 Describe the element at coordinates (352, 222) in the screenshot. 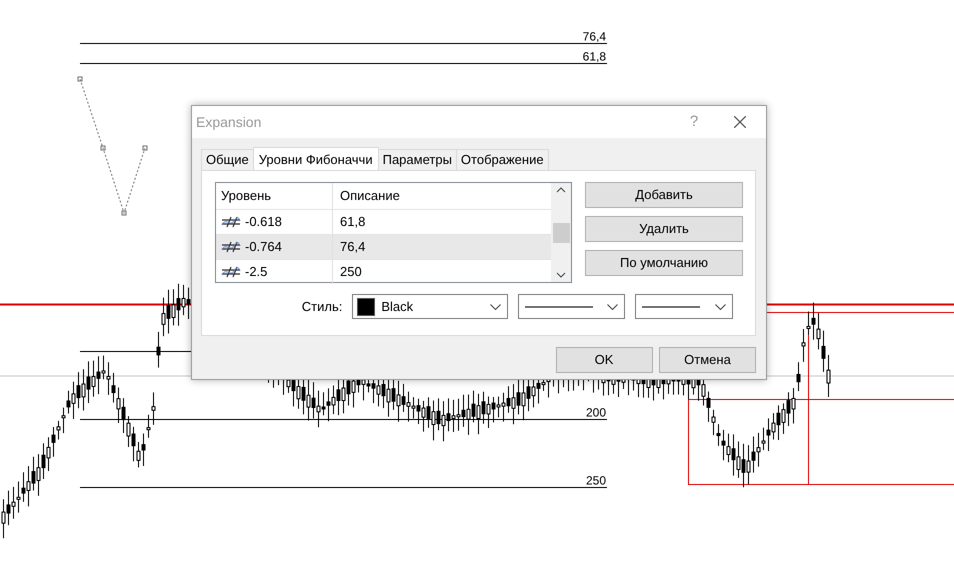

I see `table-cell-text: 61,8` at that location.